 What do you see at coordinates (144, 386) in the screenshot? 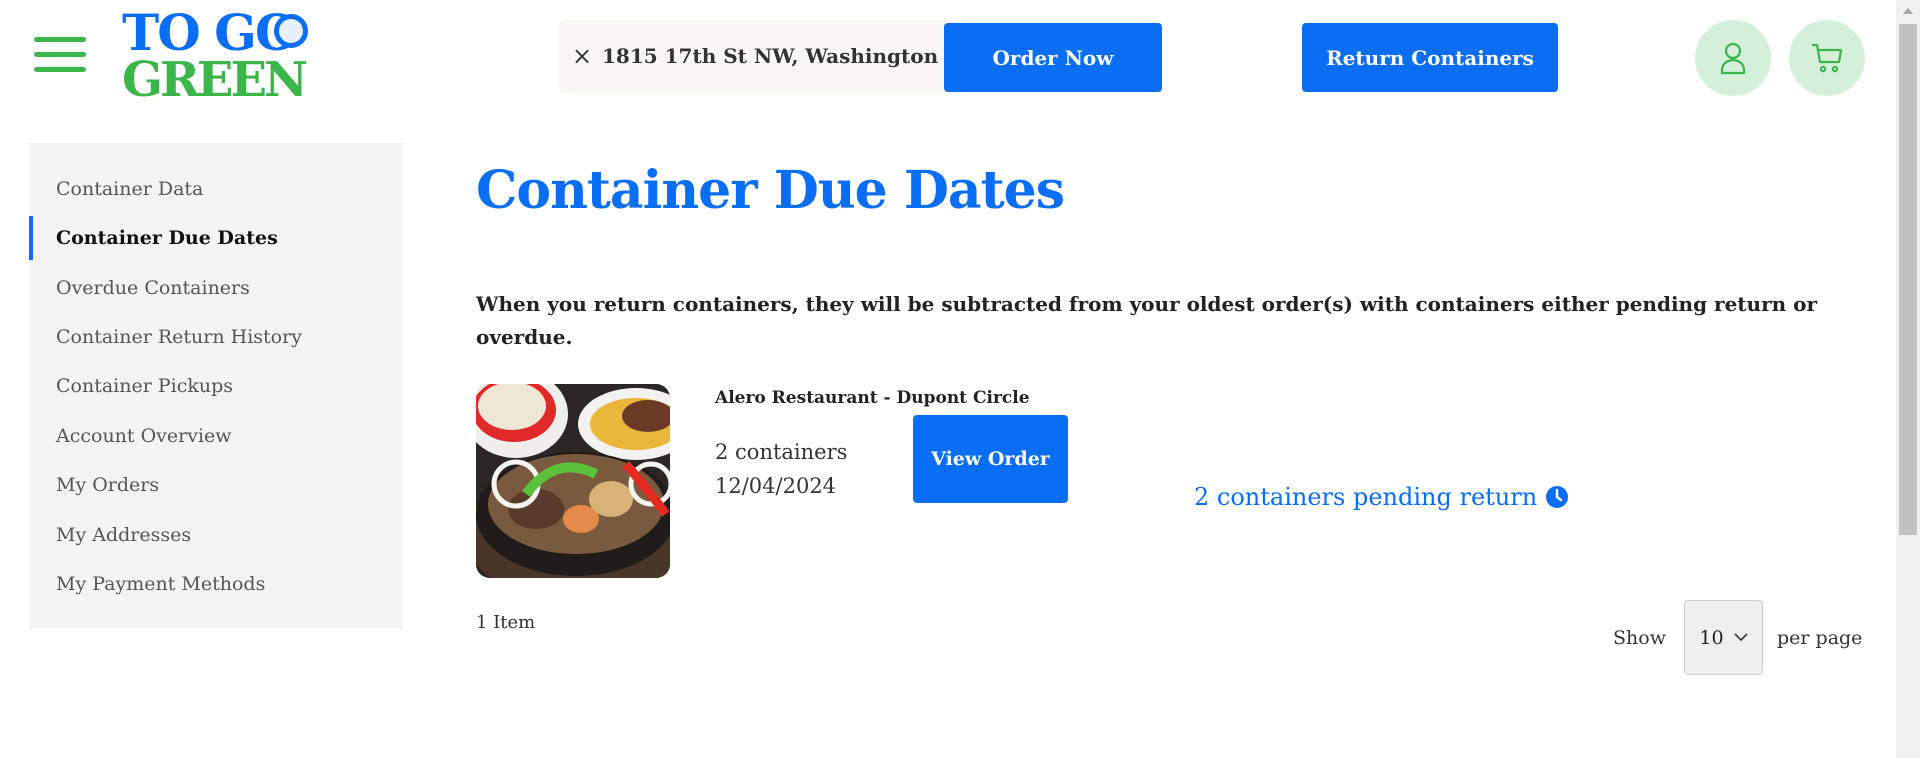
I see `sidebar-item-container-pickups: Container Pickups` at bounding box center [144, 386].